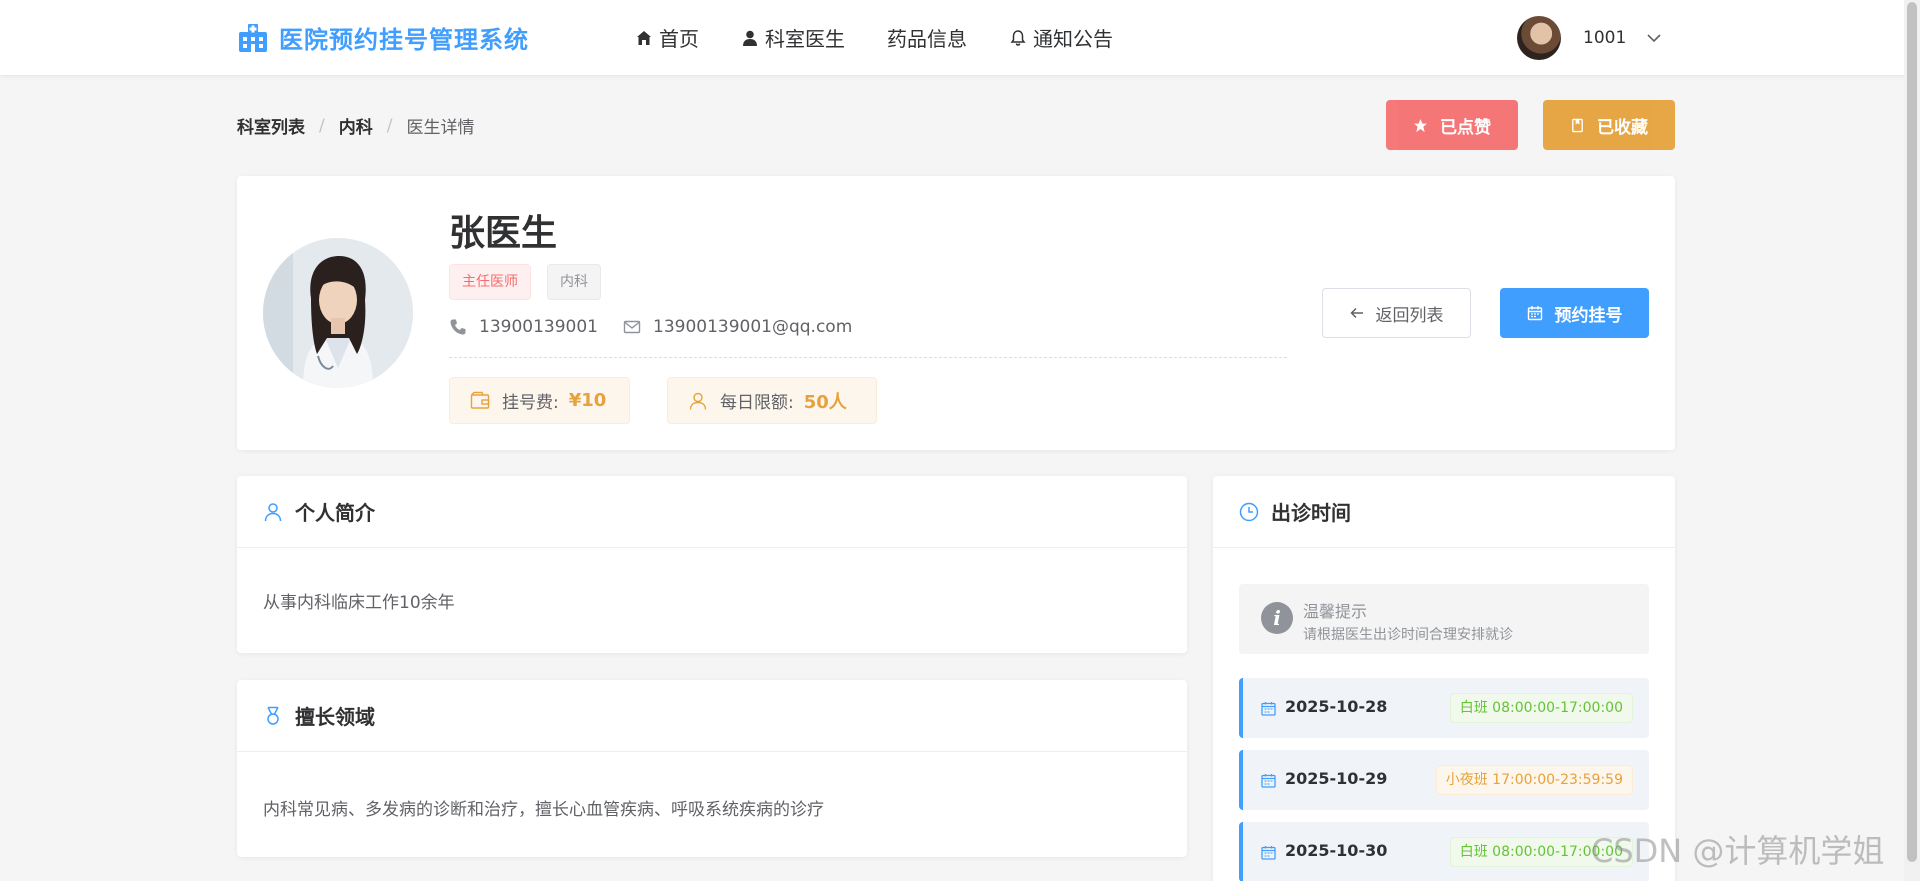  Describe the element at coordinates (1622, 127) in the screenshot. I see `favorited-button-label: 已收藏` at that location.